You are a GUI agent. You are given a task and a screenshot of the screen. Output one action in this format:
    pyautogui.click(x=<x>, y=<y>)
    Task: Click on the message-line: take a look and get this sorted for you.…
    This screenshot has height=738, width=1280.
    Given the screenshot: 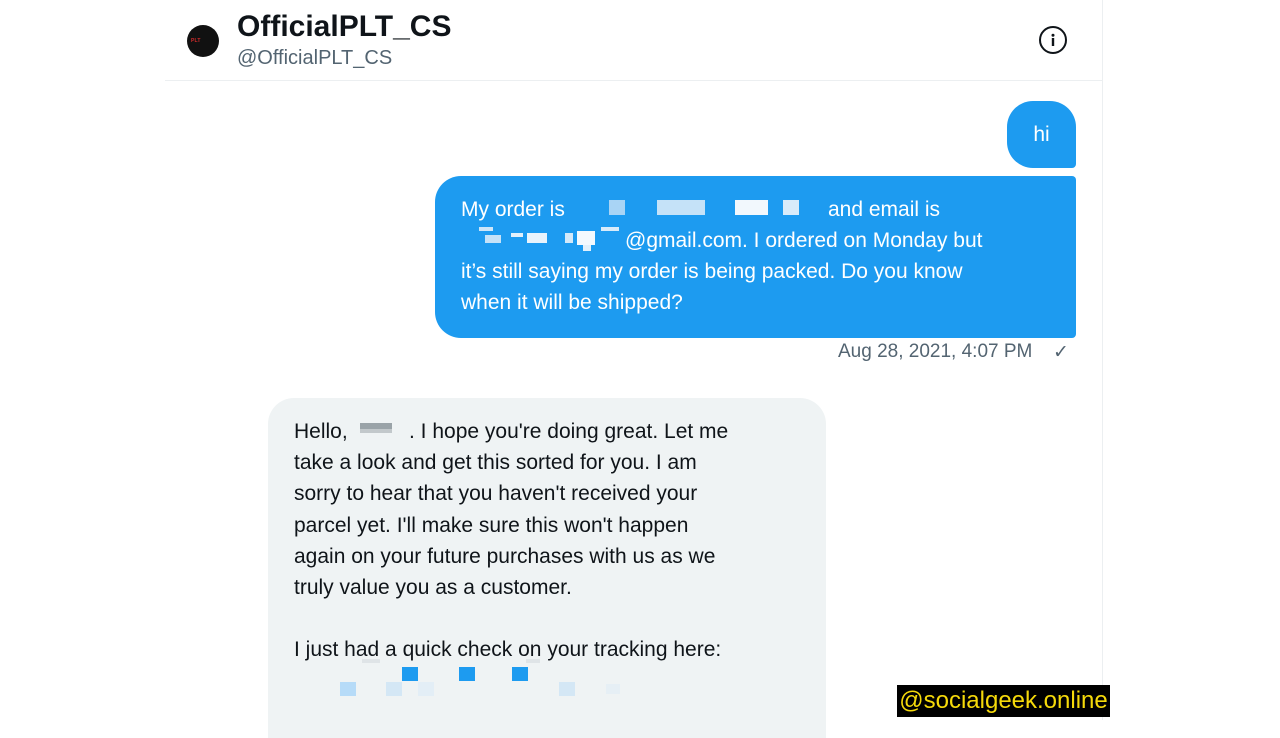 What is the action you would take?
    pyautogui.click(x=495, y=463)
    